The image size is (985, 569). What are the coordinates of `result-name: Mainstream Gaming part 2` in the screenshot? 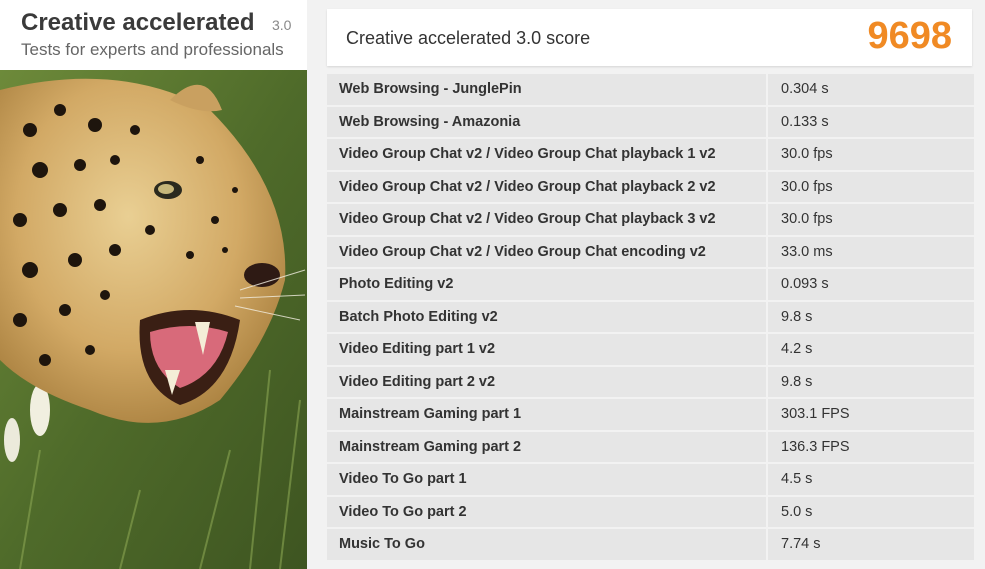 It's located at (546, 446).